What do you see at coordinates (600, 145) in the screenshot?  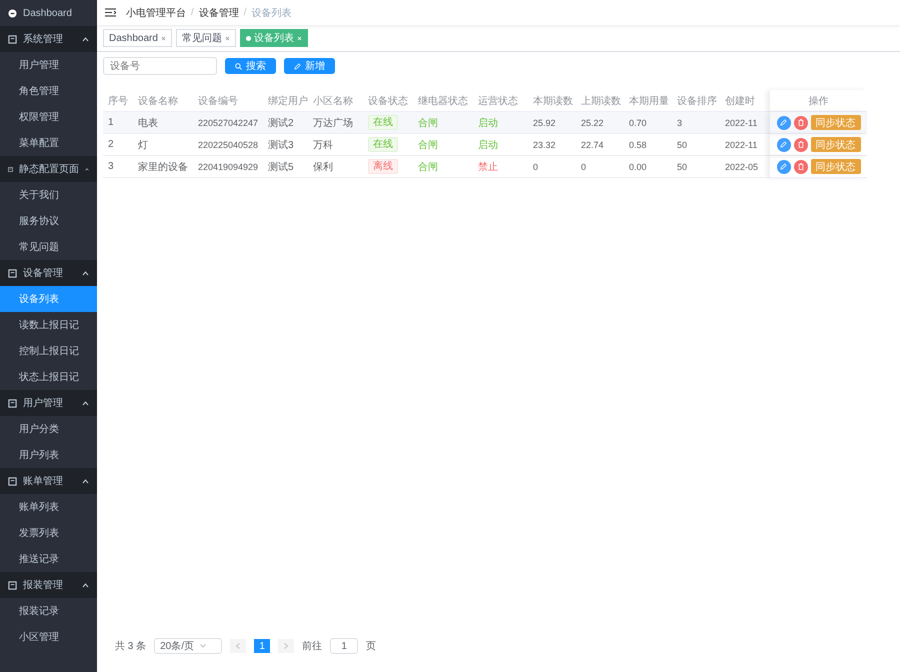 I see `table-cell: 22.74` at bounding box center [600, 145].